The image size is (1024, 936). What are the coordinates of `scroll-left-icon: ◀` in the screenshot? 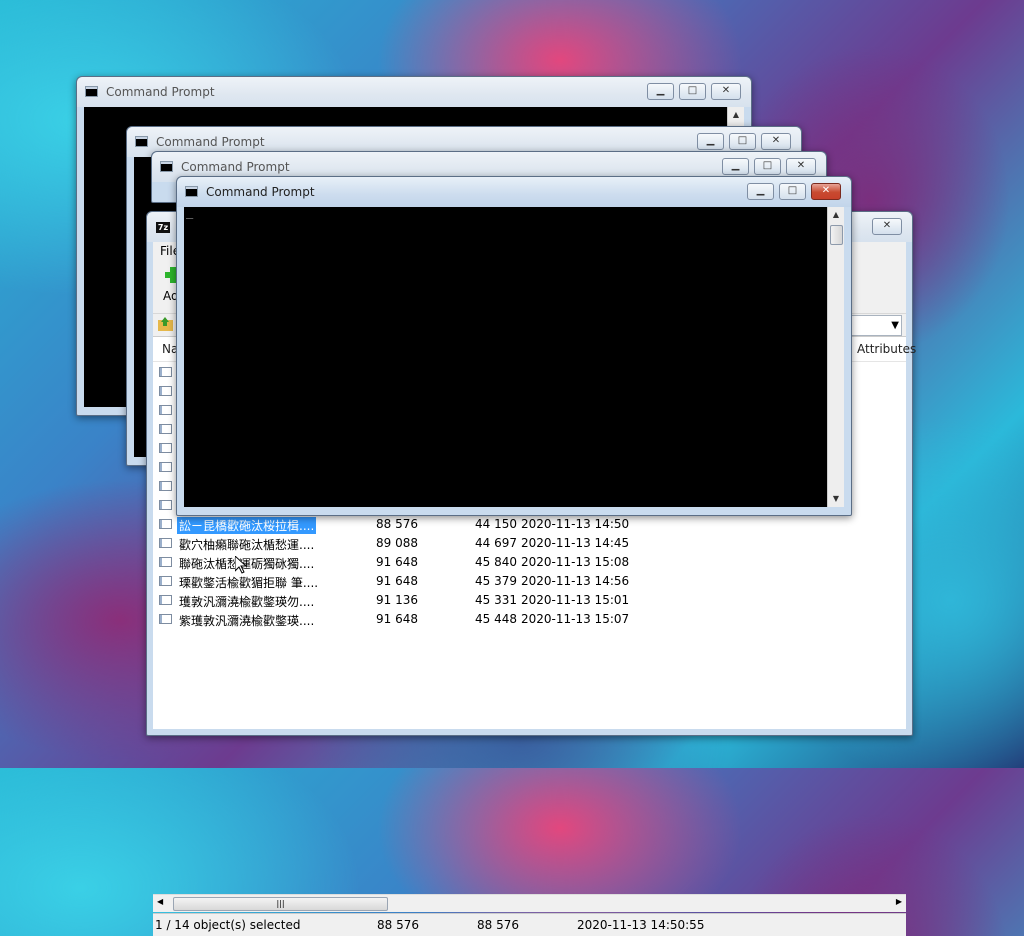 It's located at (160, 901).